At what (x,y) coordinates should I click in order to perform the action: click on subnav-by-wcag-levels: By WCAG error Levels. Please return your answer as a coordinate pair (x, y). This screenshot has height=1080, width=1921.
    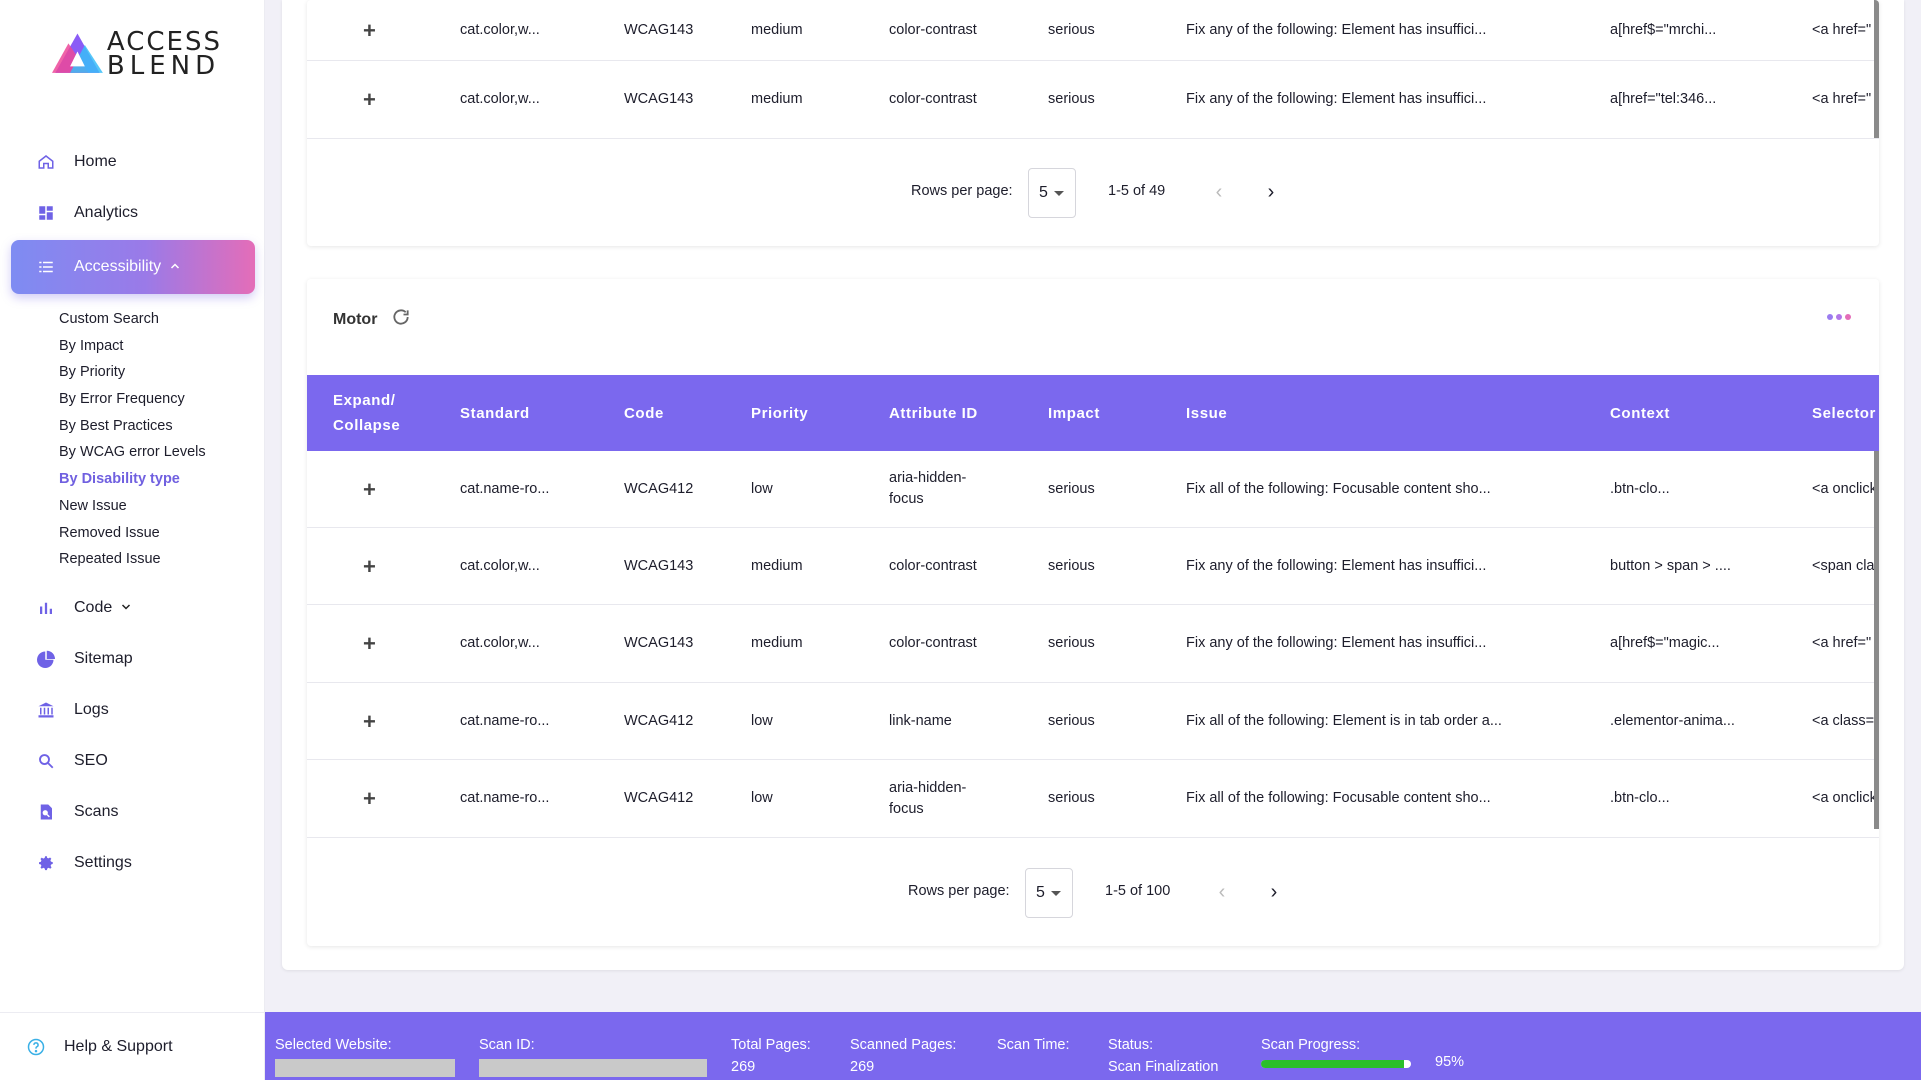
    Looking at the image, I should click on (157, 452).